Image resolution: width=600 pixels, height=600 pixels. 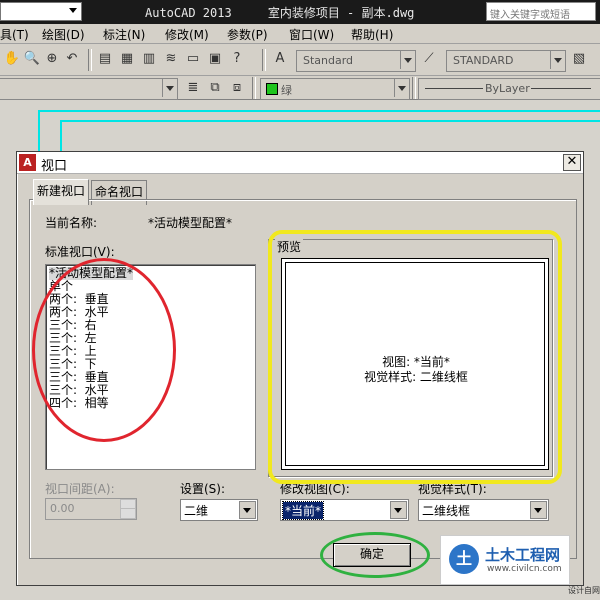 What do you see at coordinates (579, 59) in the screenshot?
I see `table-style-icon: ▧` at bounding box center [579, 59].